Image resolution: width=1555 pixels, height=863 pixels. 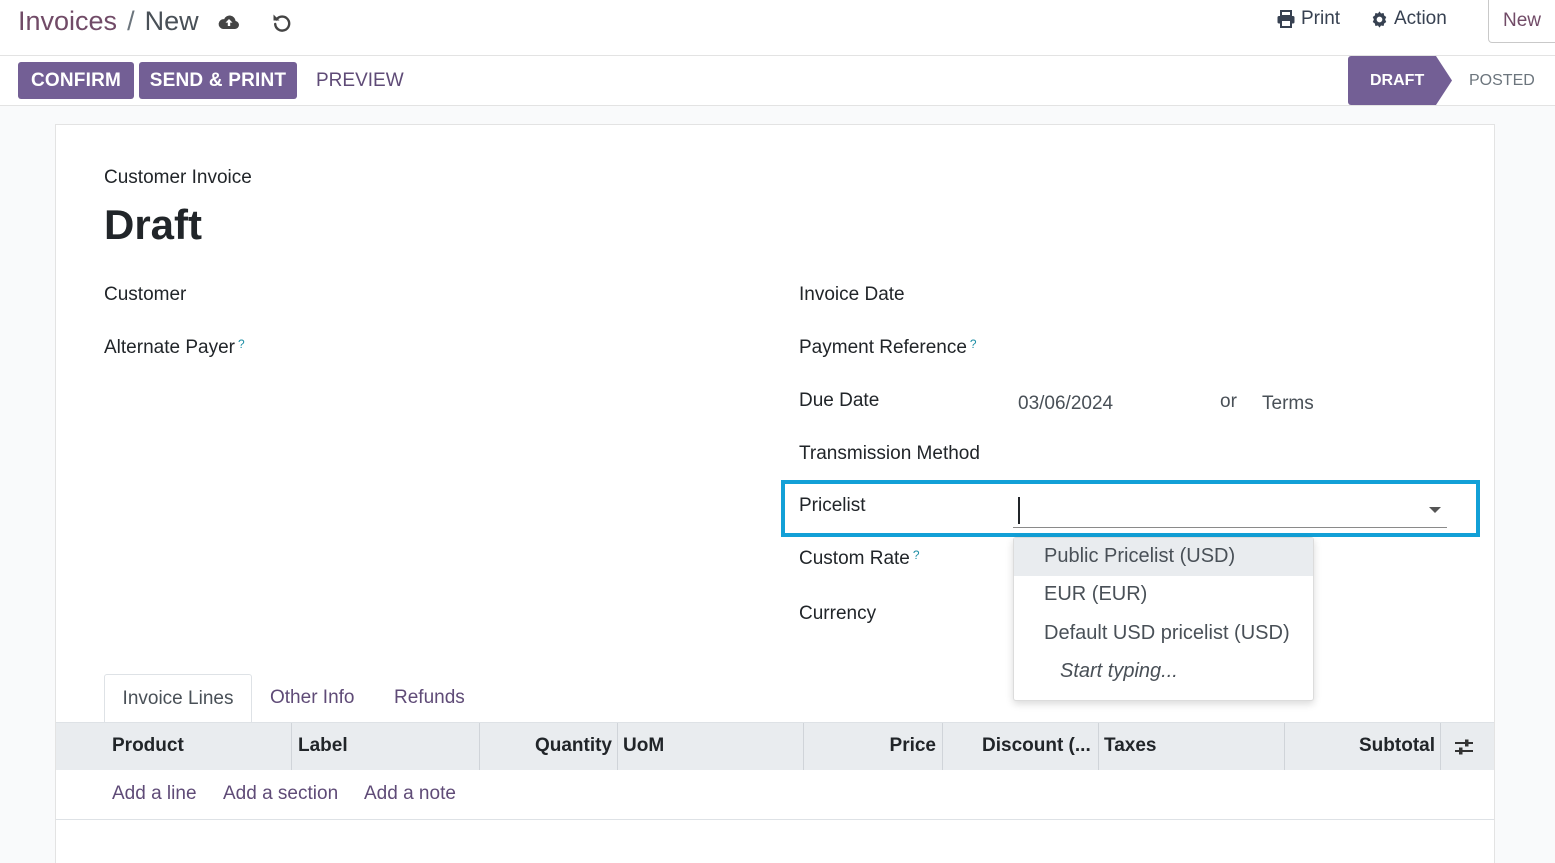 I want to click on dropdown-option: EUR (EUR), so click(x=1163, y=595).